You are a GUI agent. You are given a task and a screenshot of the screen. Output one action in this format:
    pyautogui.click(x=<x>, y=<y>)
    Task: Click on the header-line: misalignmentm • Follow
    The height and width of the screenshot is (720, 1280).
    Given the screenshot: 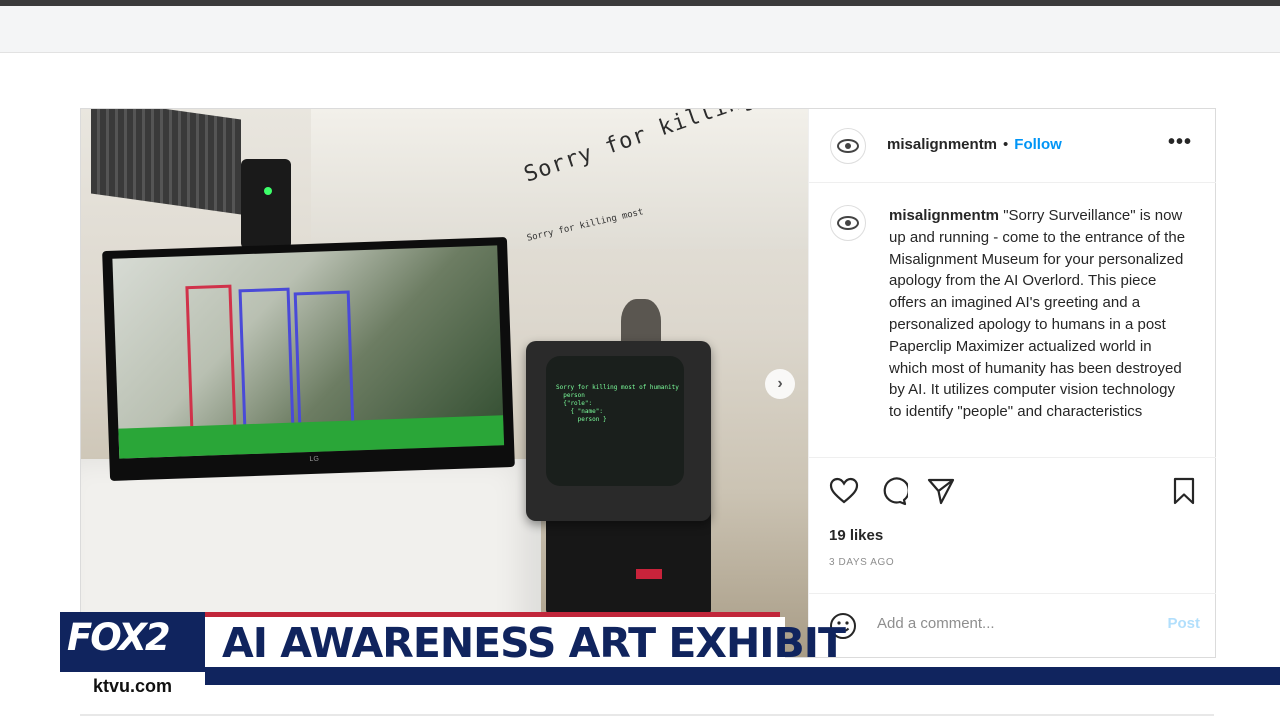 What is the action you would take?
    pyautogui.click(x=974, y=145)
    